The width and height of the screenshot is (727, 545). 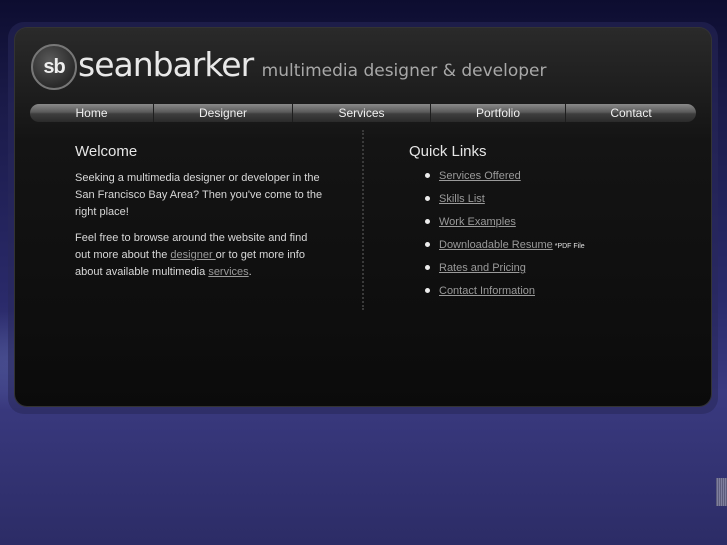 What do you see at coordinates (448, 151) in the screenshot?
I see `quick-links-heading: Quick Links` at bounding box center [448, 151].